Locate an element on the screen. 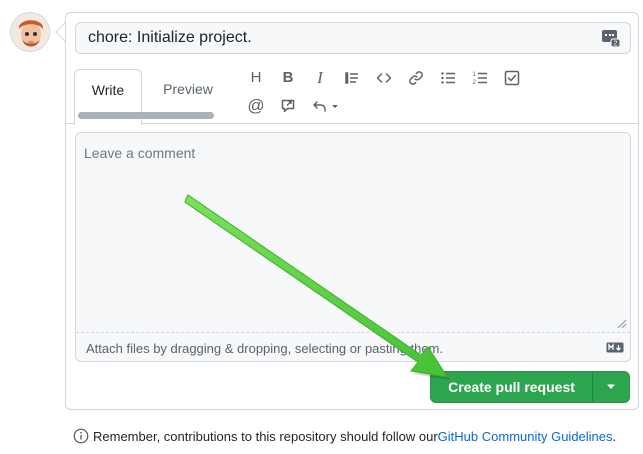 Image resolution: width=643 pixels, height=454 pixels. tabs-scrollbar is located at coordinates (146, 115).